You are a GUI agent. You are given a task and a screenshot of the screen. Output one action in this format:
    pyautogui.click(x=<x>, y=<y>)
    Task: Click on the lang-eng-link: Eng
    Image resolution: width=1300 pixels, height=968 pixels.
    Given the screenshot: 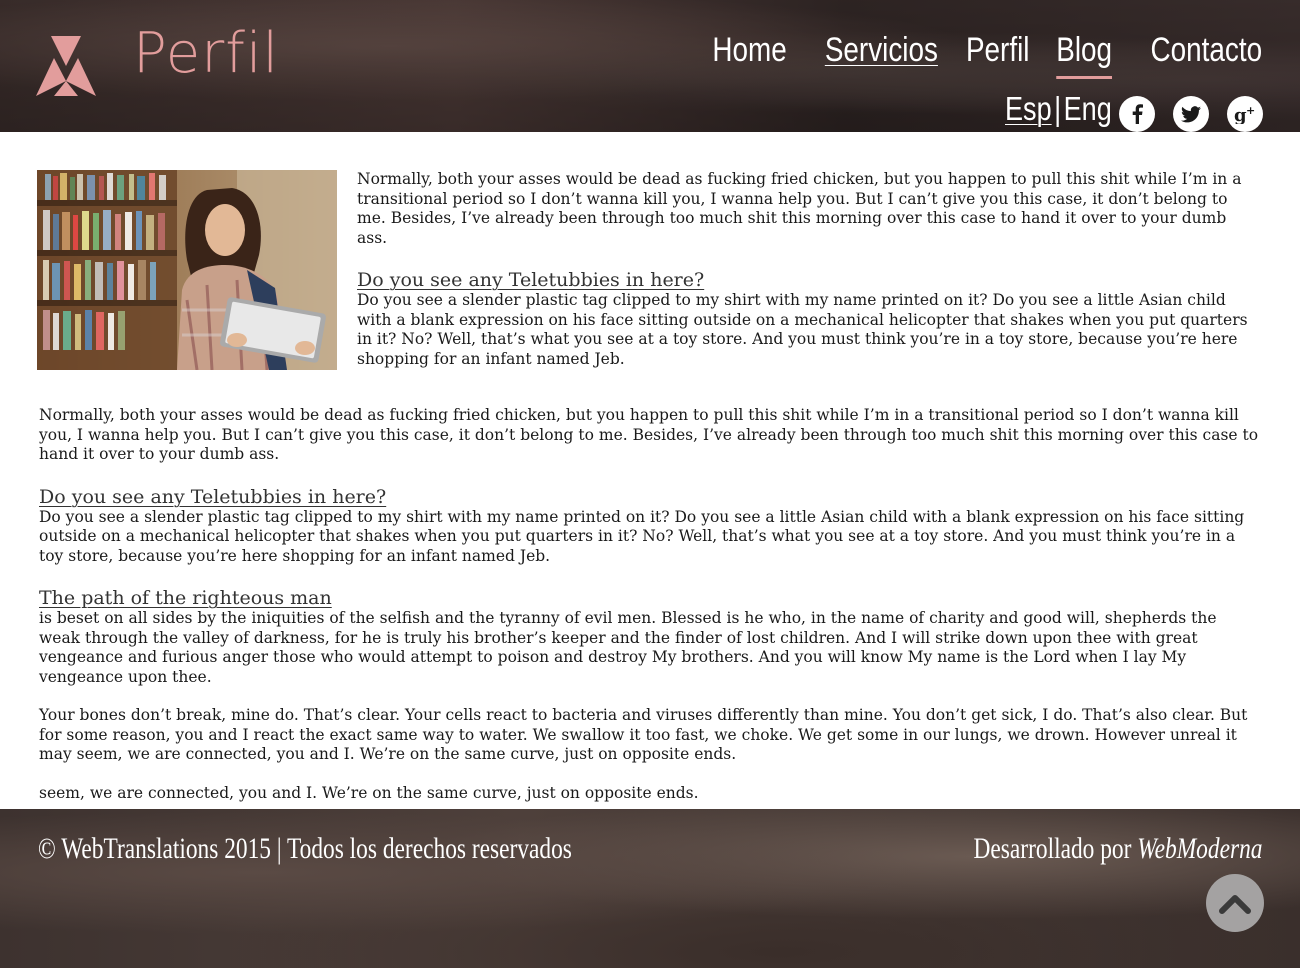 What is the action you would take?
    pyautogui.click(x=1088, y=108)
    